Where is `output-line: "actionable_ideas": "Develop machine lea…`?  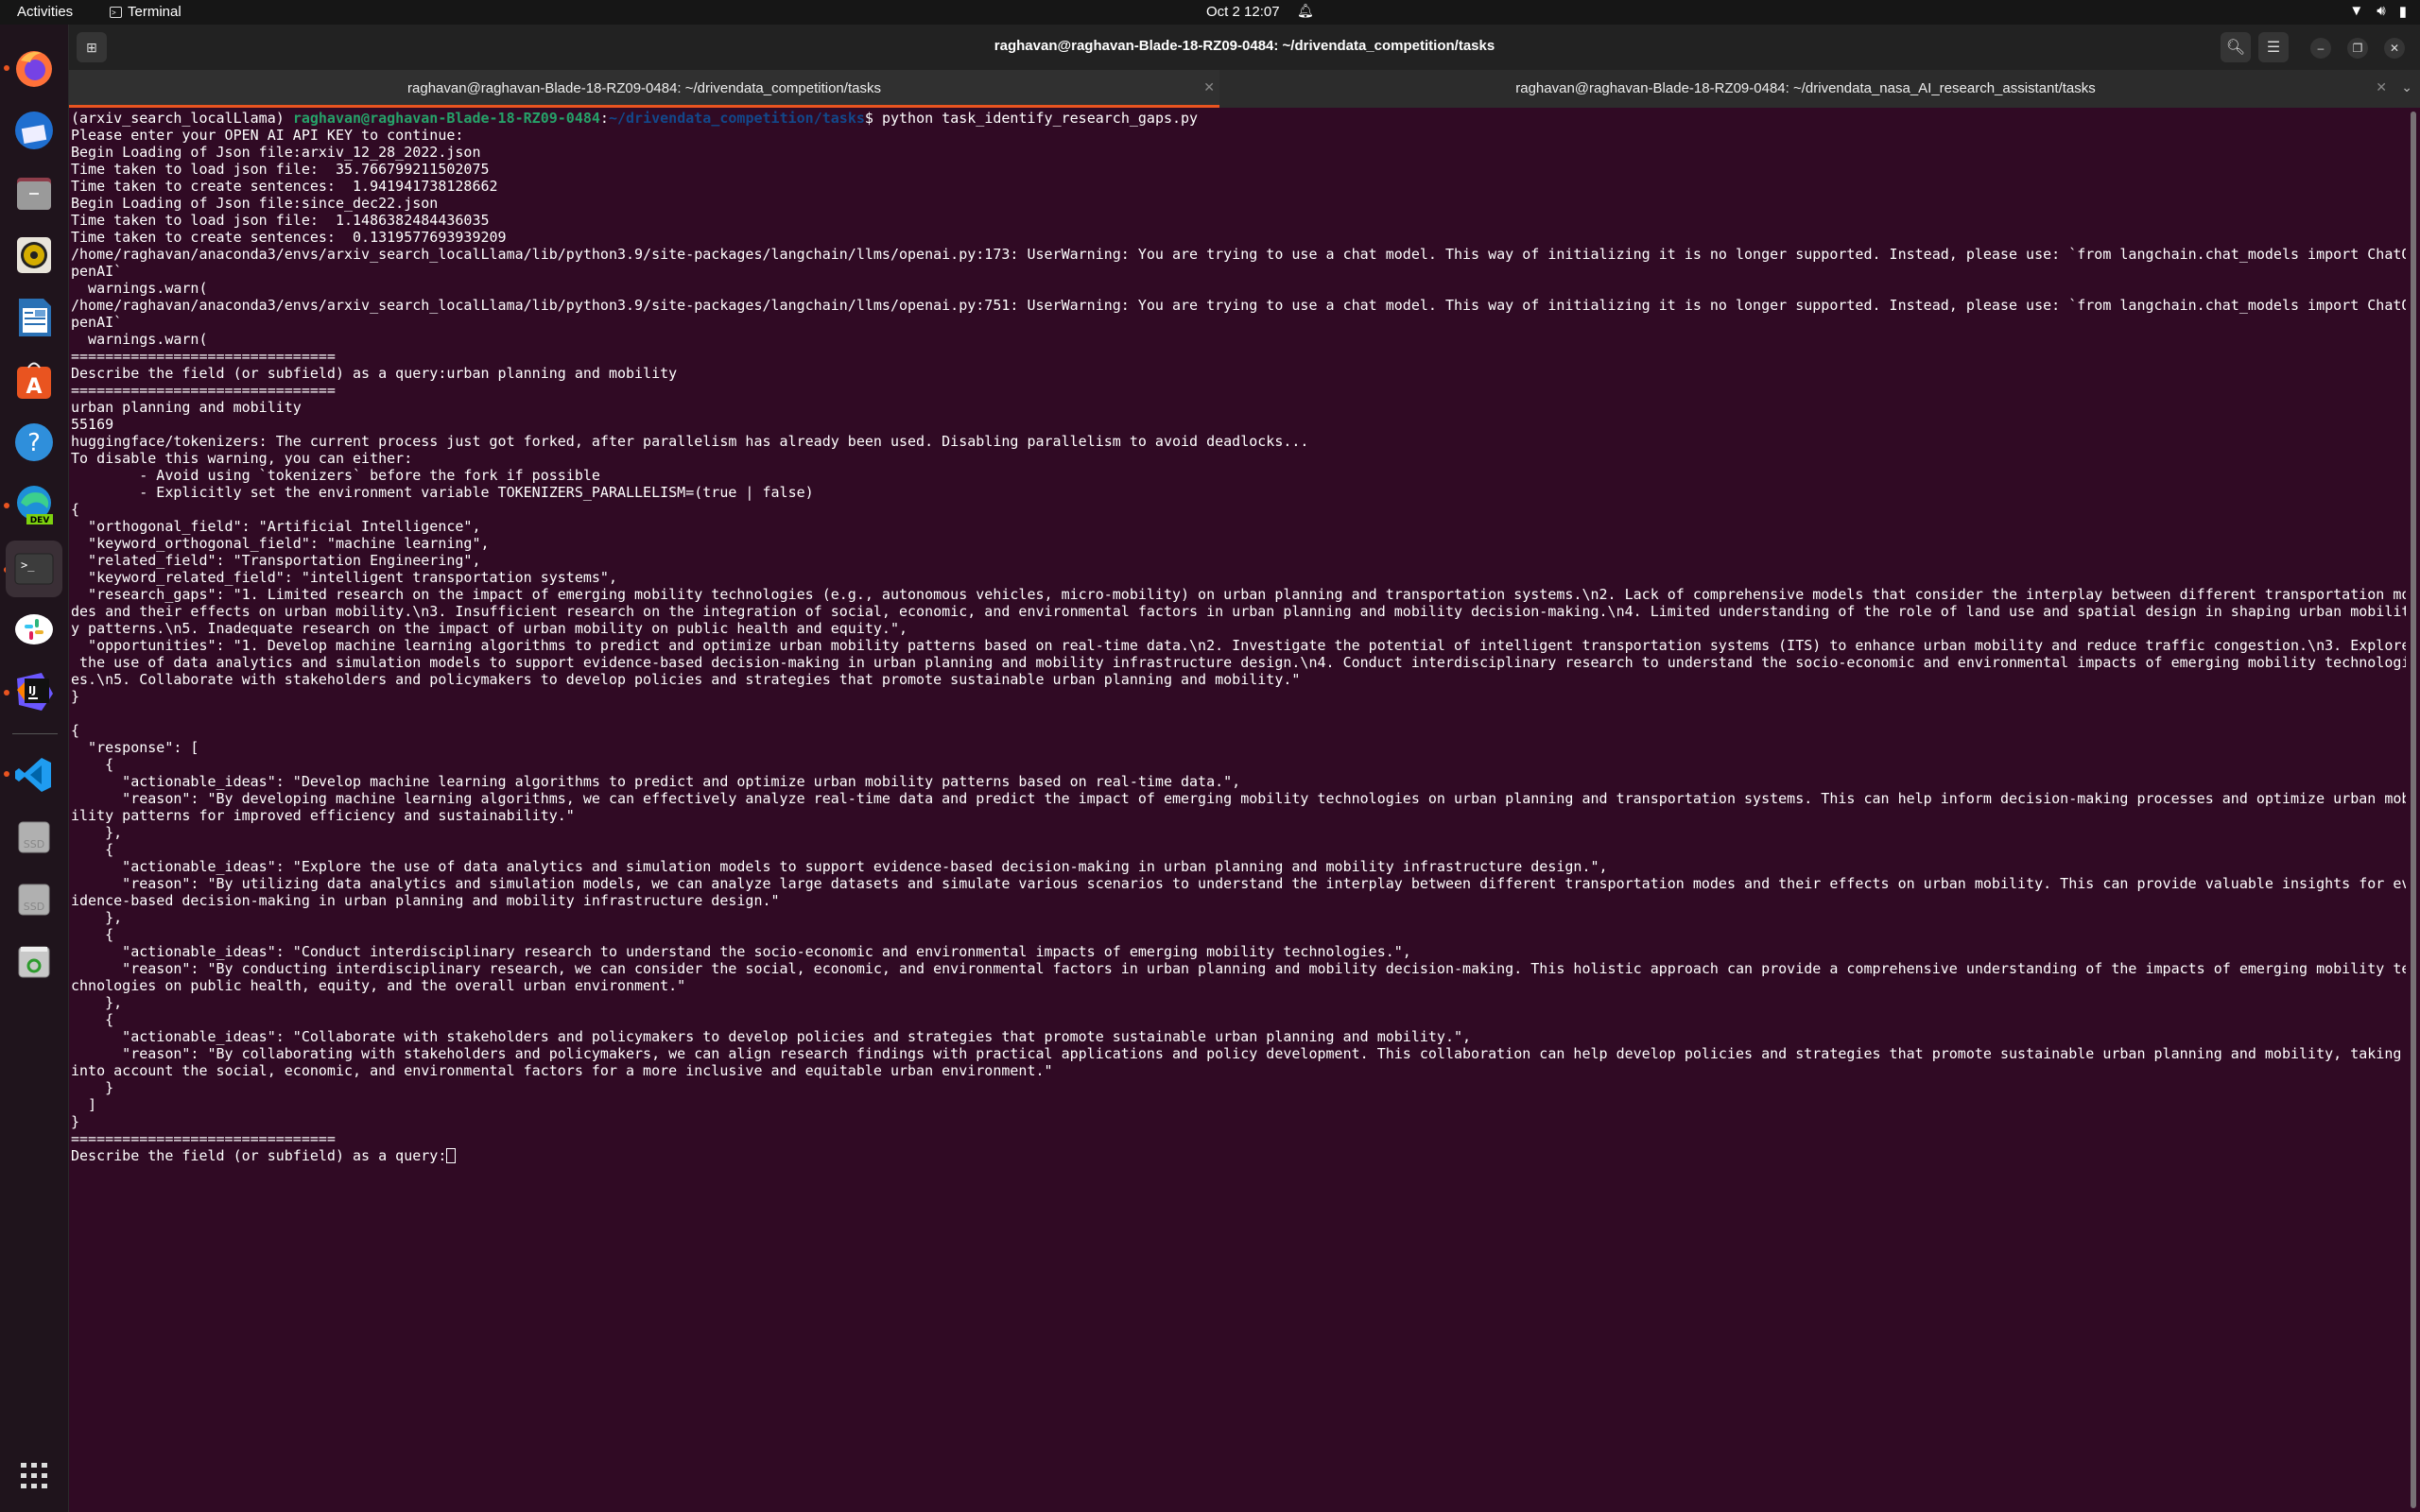
output-line: "actionable_ideas": "Develop machine lea… is located at coordinates (656, 781).